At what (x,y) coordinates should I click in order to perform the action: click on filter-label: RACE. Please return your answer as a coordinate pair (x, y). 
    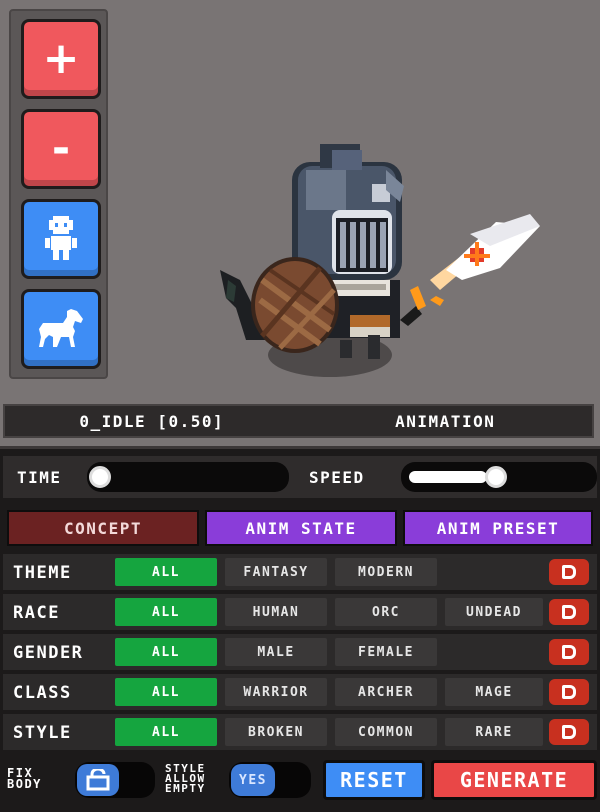
    Looking at the image, I should click on (36, 613).